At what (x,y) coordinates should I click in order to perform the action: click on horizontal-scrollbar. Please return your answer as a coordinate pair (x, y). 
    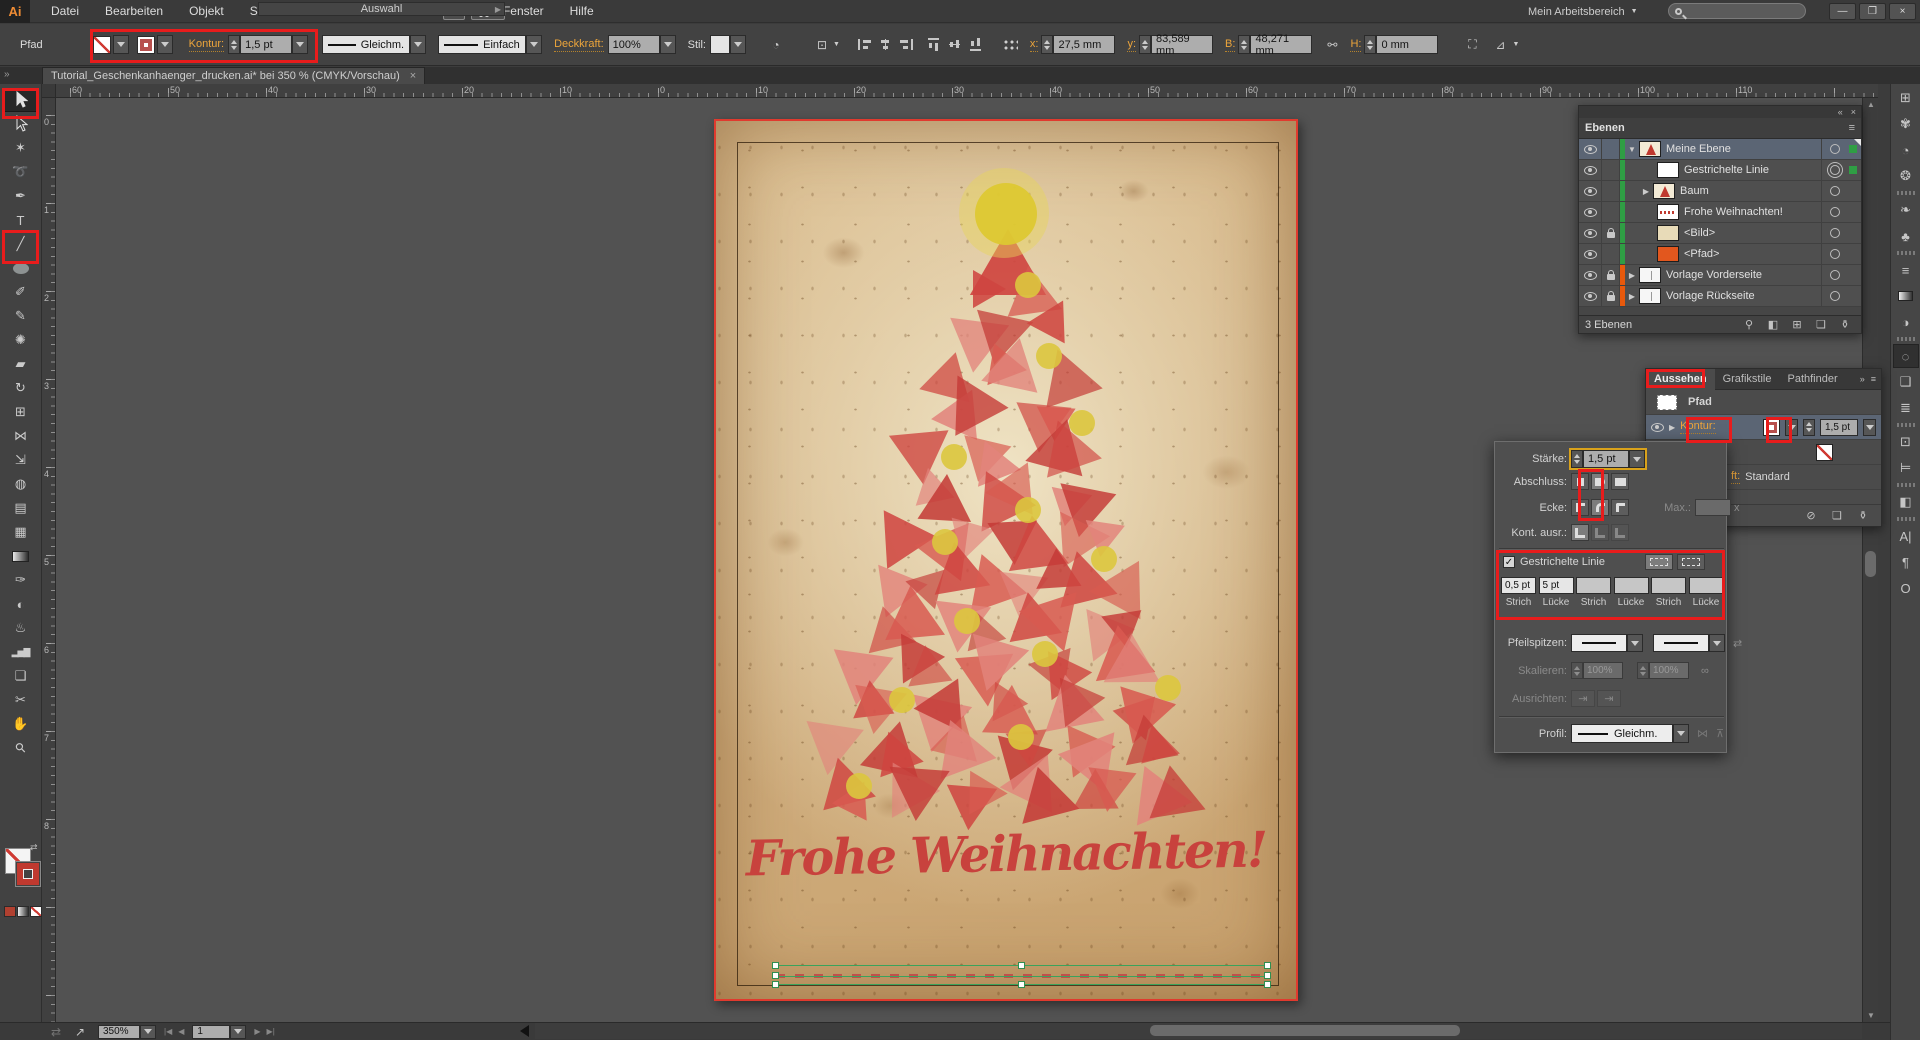
    Looking at the image, I should click on (1198, 1031).